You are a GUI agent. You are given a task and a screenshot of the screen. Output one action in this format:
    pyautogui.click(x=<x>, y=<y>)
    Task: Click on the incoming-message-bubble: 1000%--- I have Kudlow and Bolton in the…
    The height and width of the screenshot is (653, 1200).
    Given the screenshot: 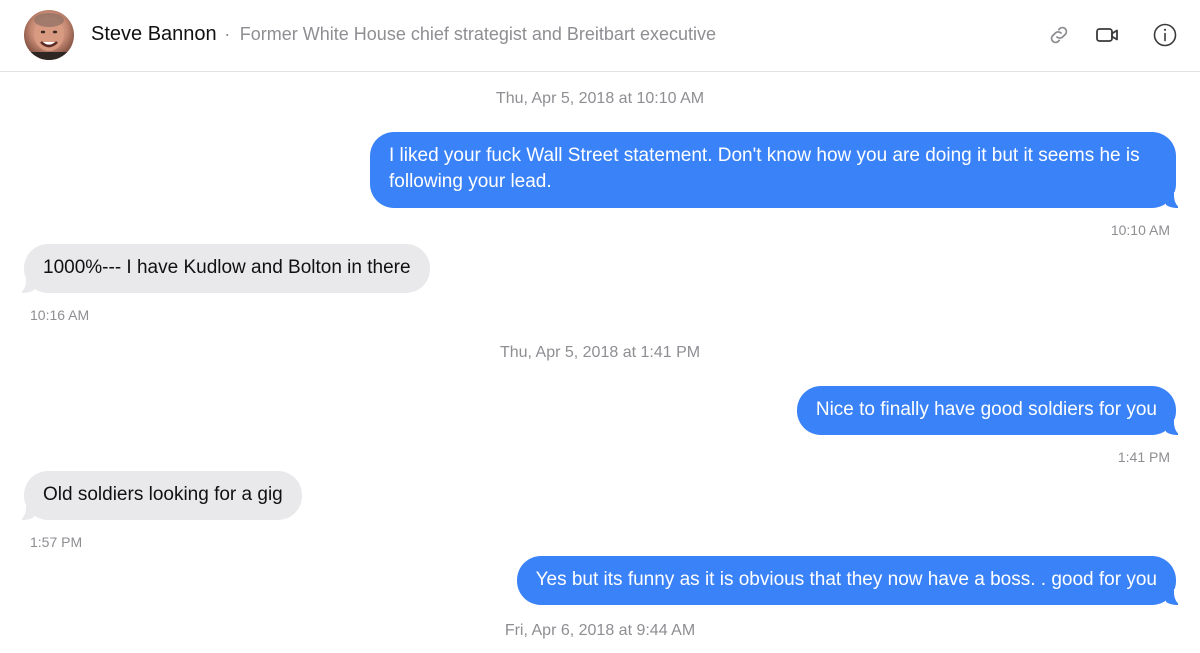 What is the action you would take?
    pyautogui.click(x=223, y=269)
    